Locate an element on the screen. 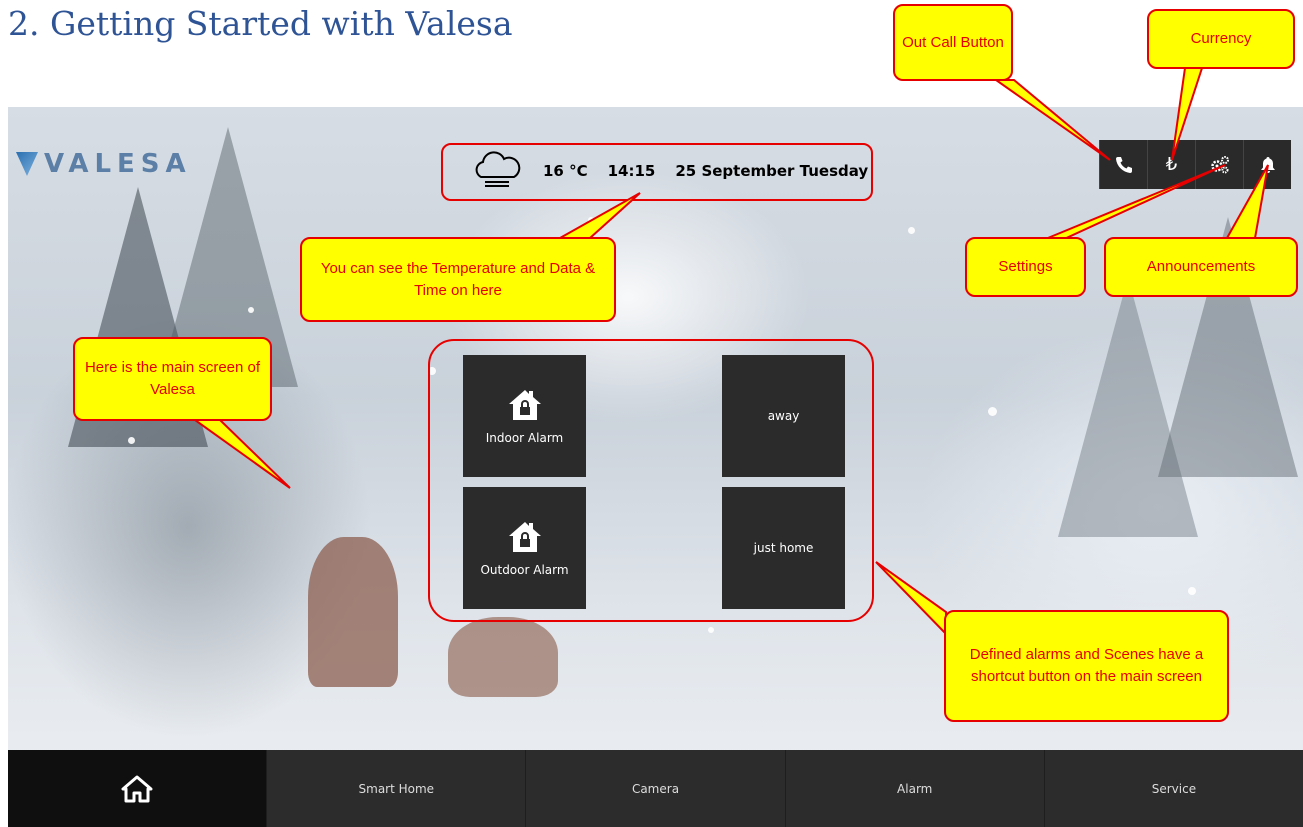  nav-home is located at coordinates (137, 788).